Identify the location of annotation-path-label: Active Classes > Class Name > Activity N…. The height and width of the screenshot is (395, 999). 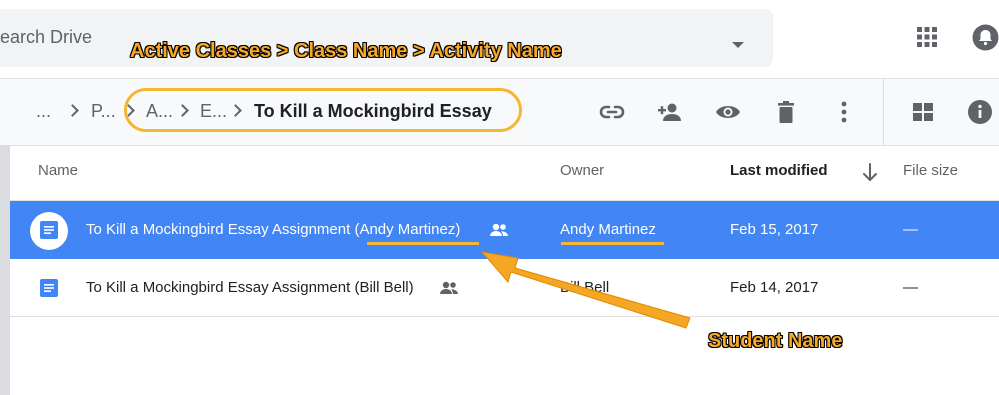
(346, 51).